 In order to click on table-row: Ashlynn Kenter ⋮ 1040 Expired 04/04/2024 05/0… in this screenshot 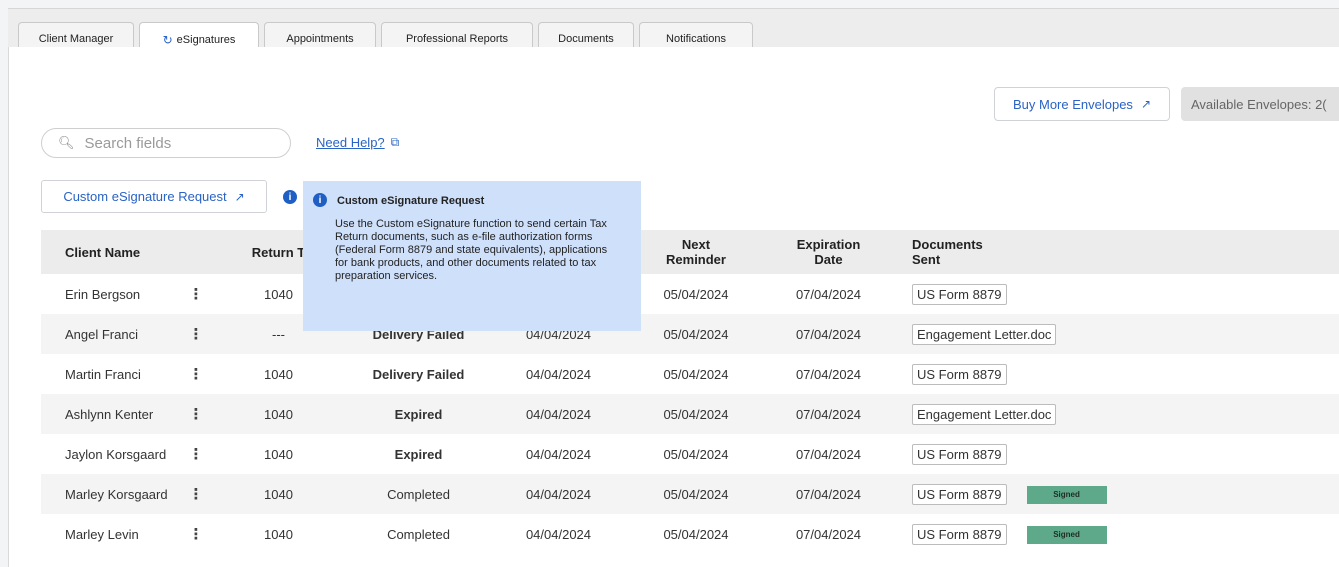, I will do `click(690, 414)`.